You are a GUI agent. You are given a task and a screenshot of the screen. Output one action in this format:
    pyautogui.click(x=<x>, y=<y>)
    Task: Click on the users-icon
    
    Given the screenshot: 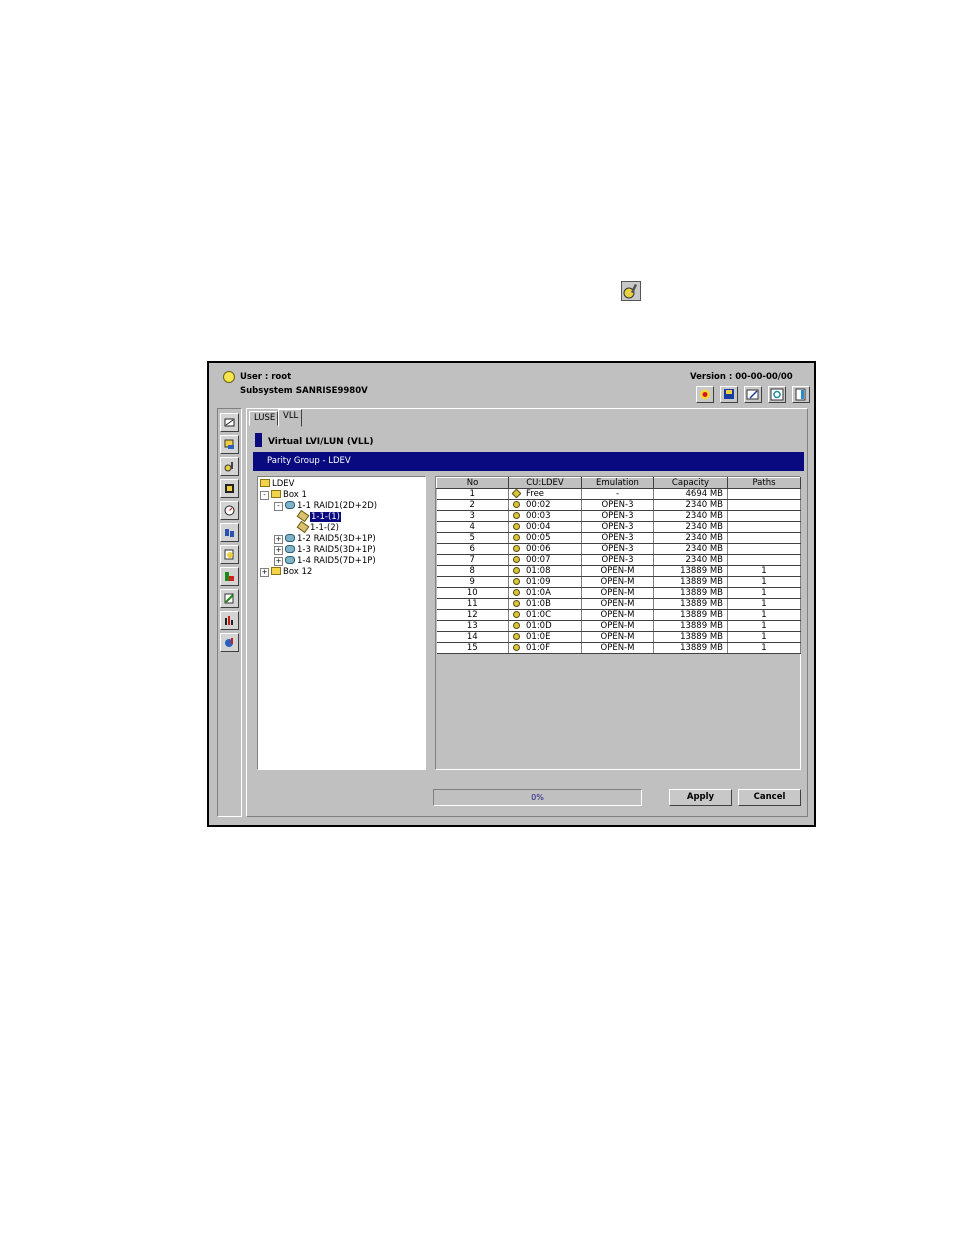 What is the action you would take?
    pyautogui.click(x=229, y=532)
    